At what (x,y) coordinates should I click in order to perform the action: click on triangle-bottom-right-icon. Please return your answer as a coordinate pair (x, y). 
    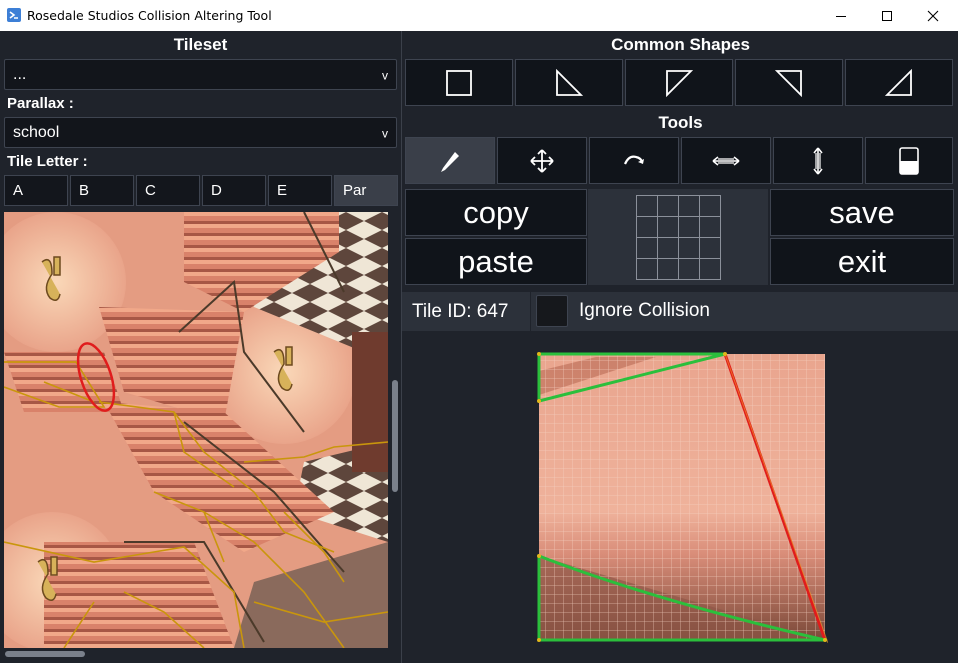
    Looking at the image, I should click on (898, 82).